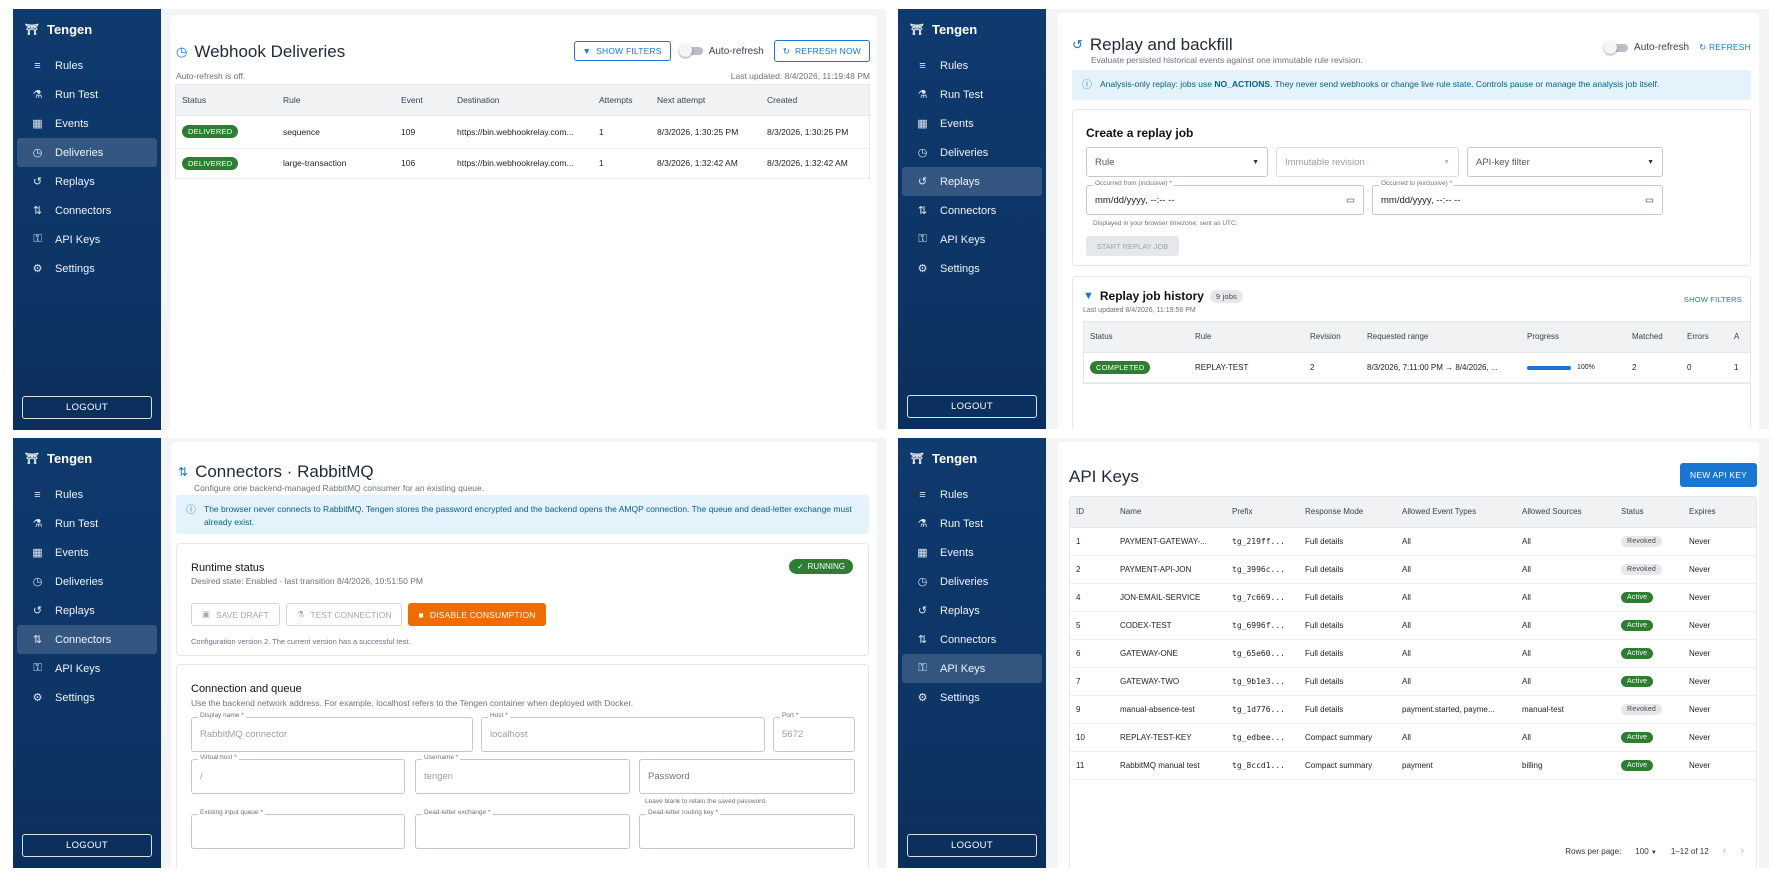 This screenshot has height=887, width=1774. Describe the element at coordinates (1653, 337) in the screenshot. I see `column-header: Matched` at that location.